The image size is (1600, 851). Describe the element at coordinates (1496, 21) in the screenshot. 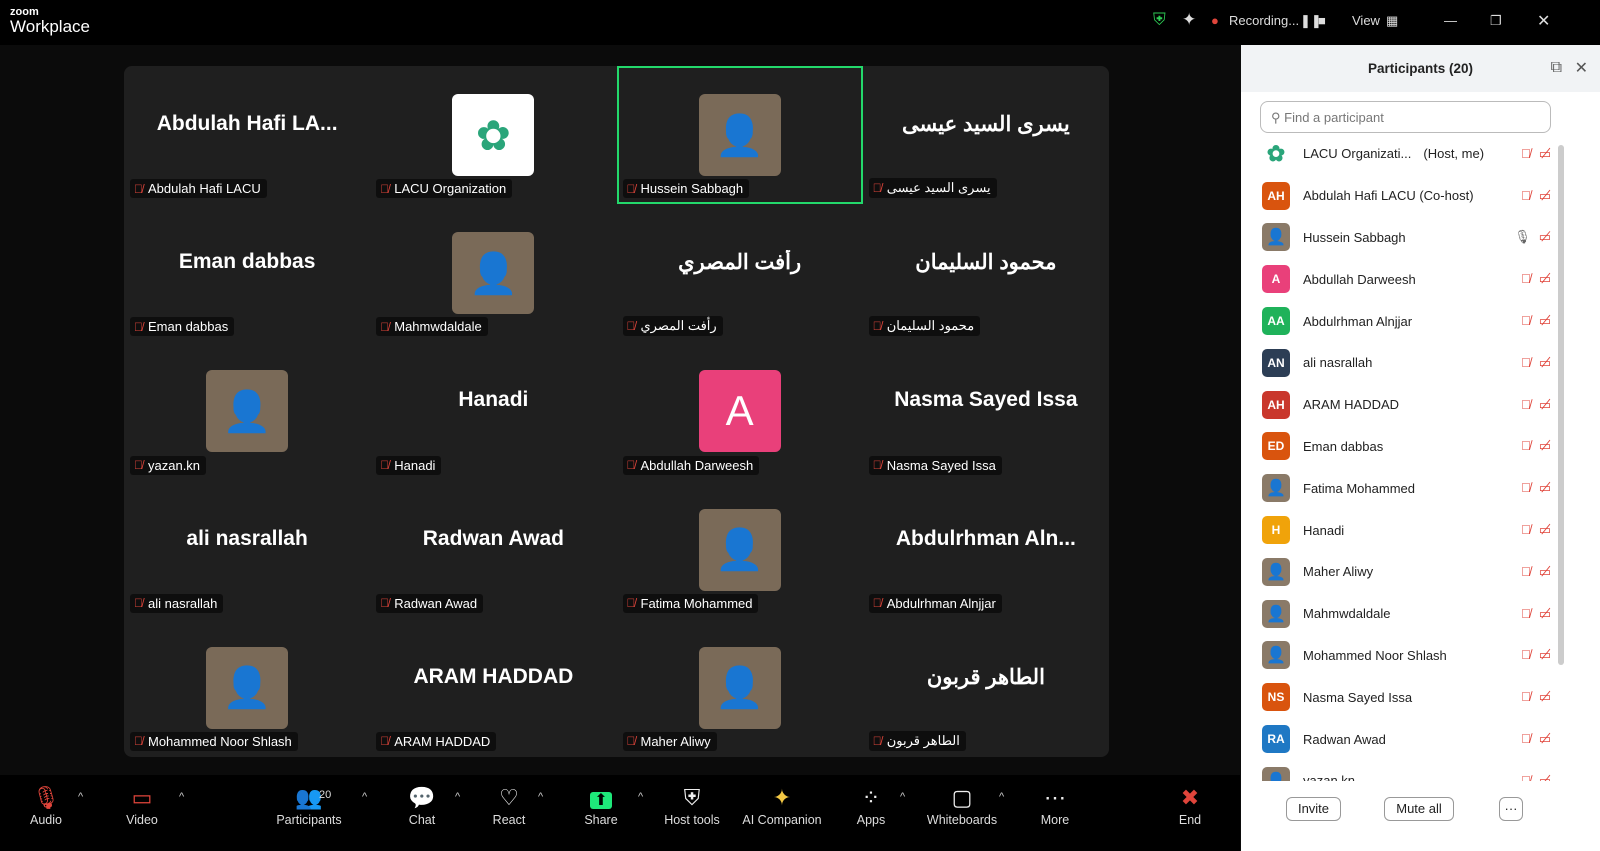

I see `restore-button: ❐` at that location.